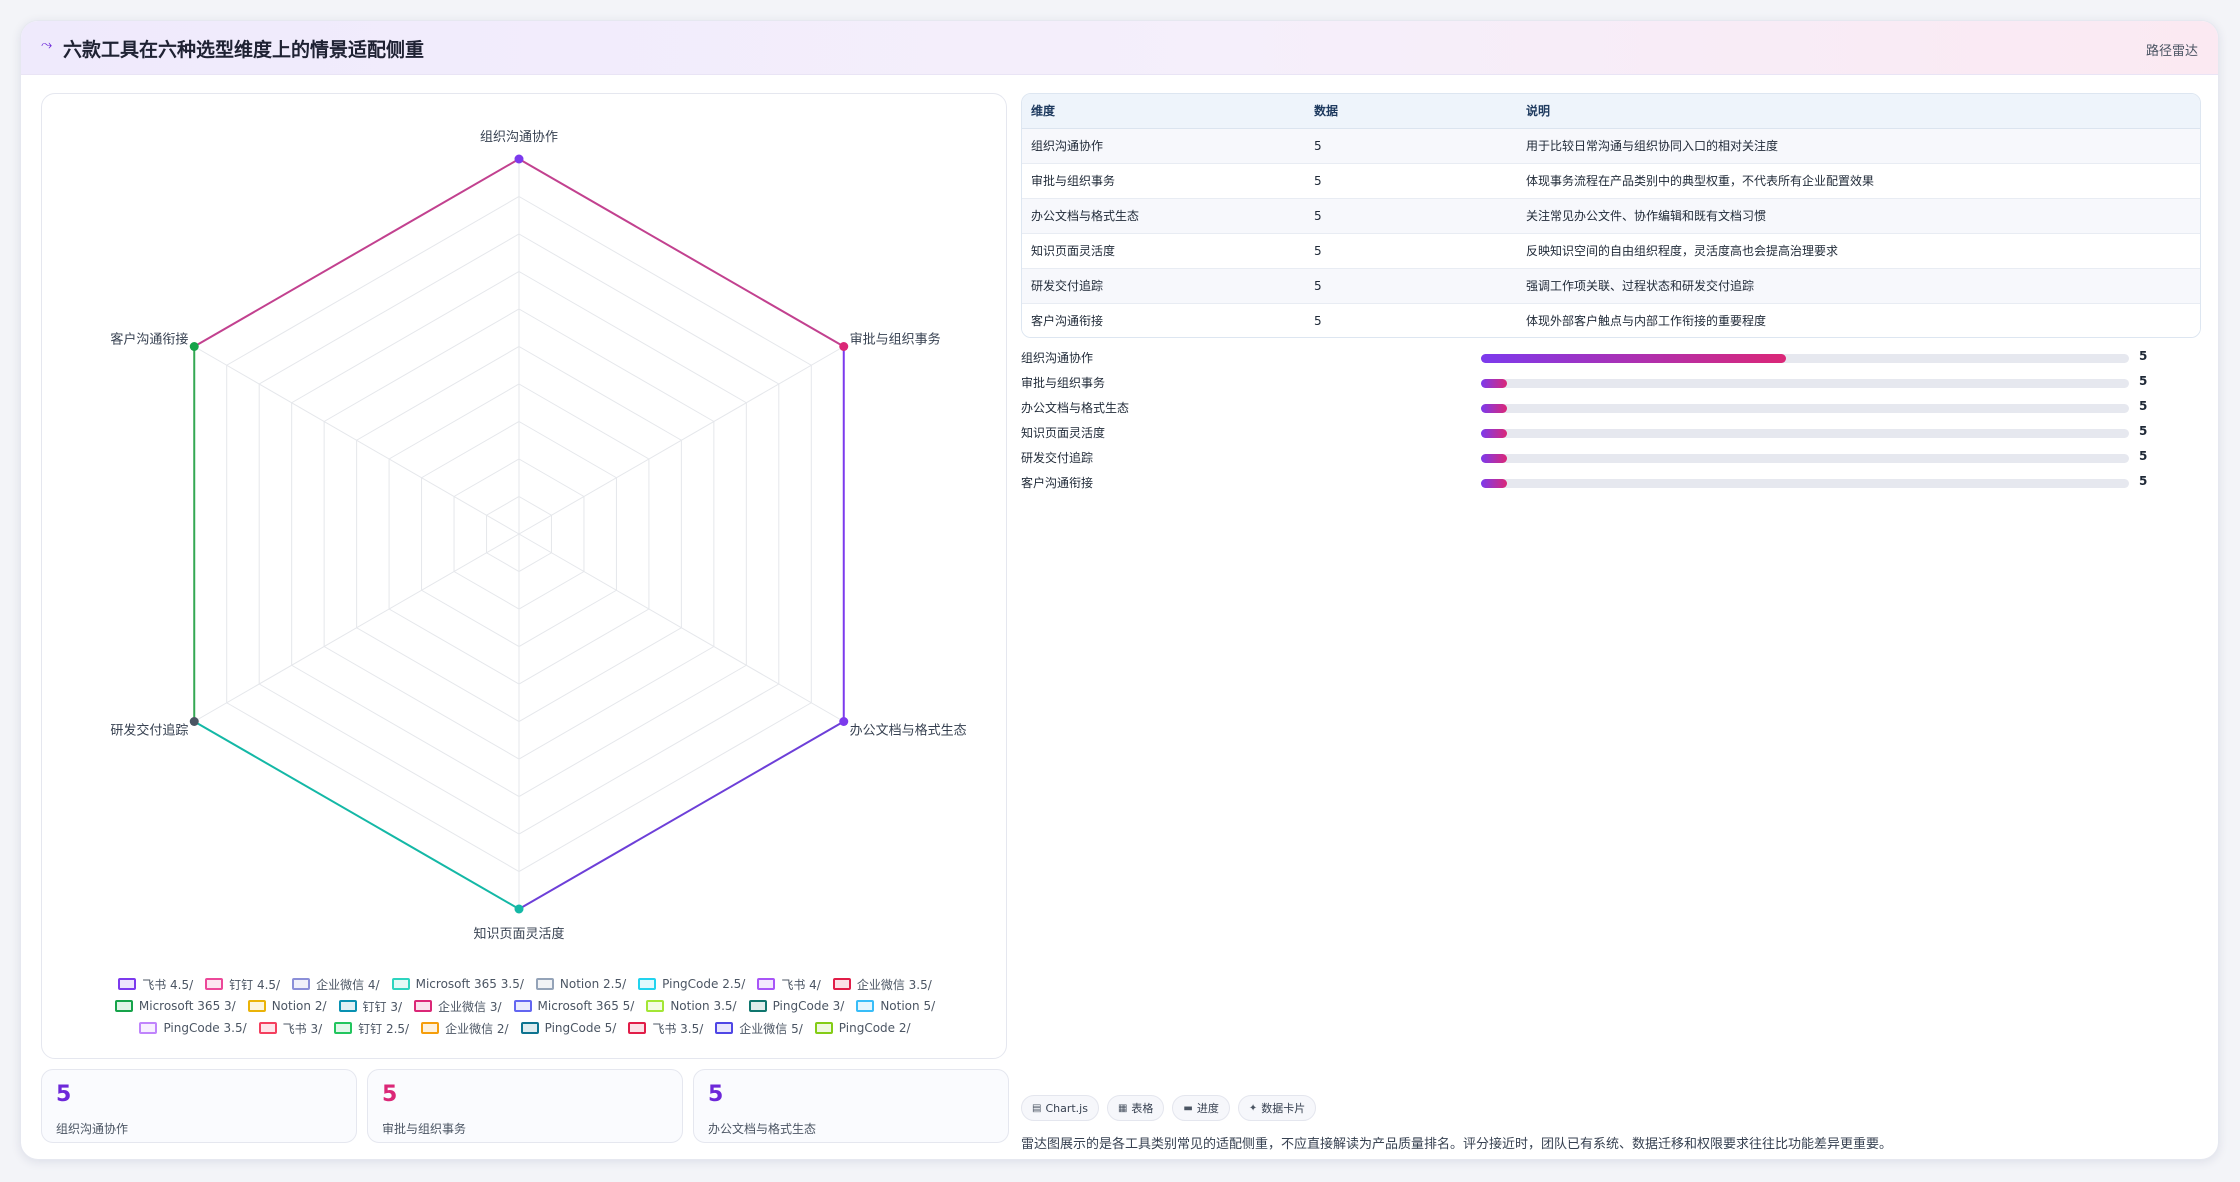 This screenshot has height=1182, width=2240. What do you see at coordinates (336, 984) in the screenshot?
I see `legend-item: 企业微信 4/` at bounding box center [336, 984].